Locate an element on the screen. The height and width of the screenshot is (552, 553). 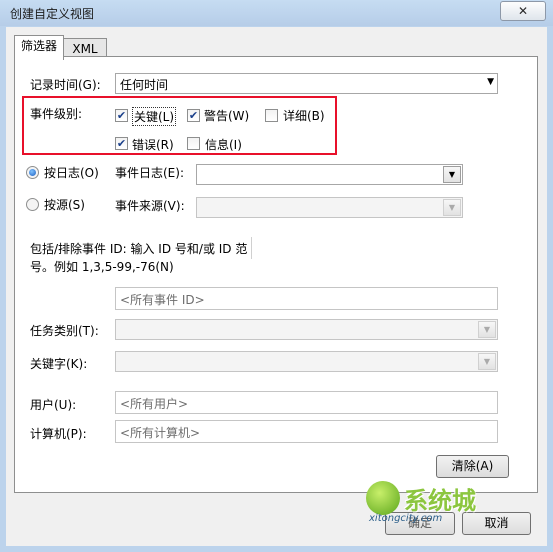
error-label: 错误(R) is located at coordinates (153, 145).